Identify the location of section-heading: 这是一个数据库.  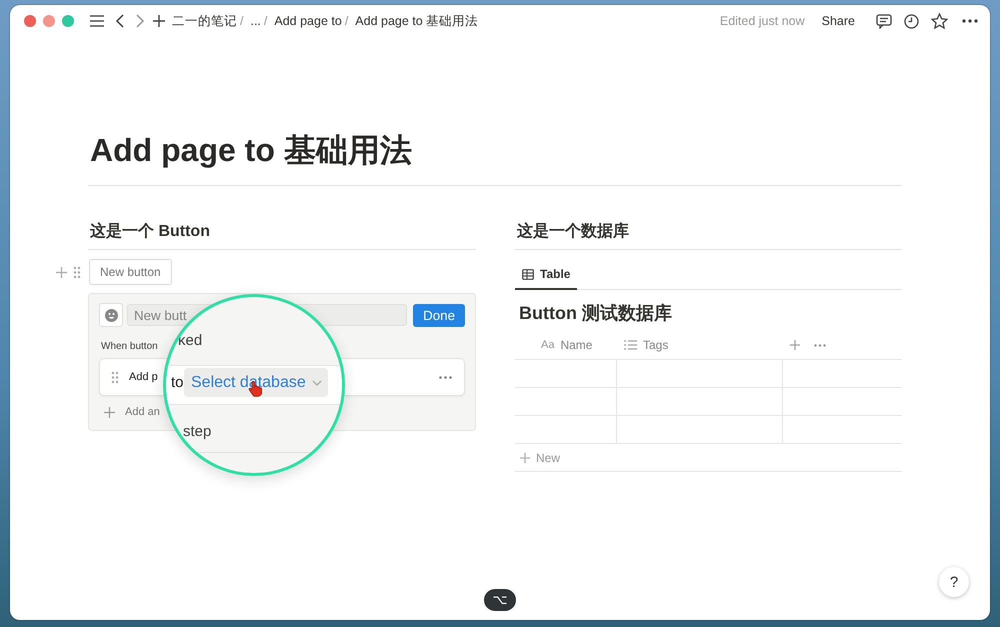
(708, 235).